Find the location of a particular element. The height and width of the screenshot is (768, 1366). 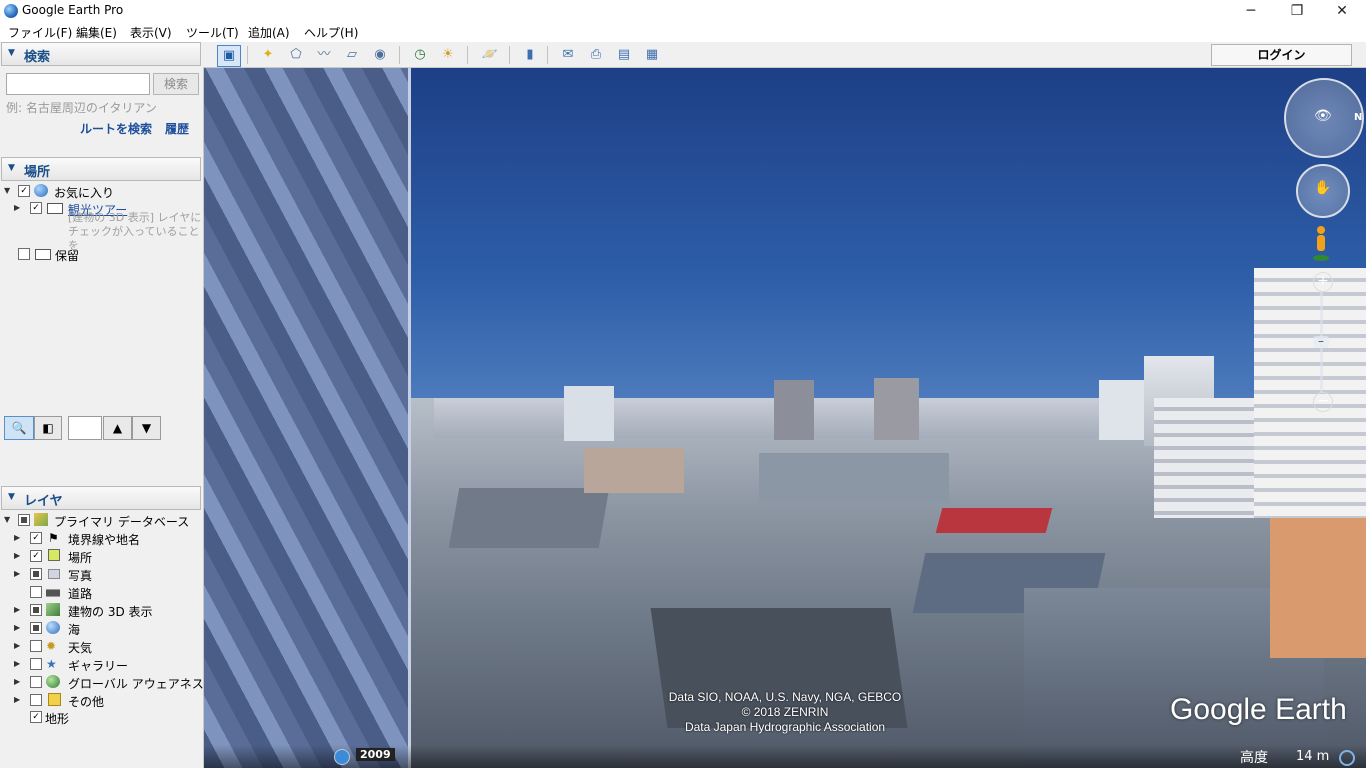

toolbar-separator is located at coordinates (509, 55).